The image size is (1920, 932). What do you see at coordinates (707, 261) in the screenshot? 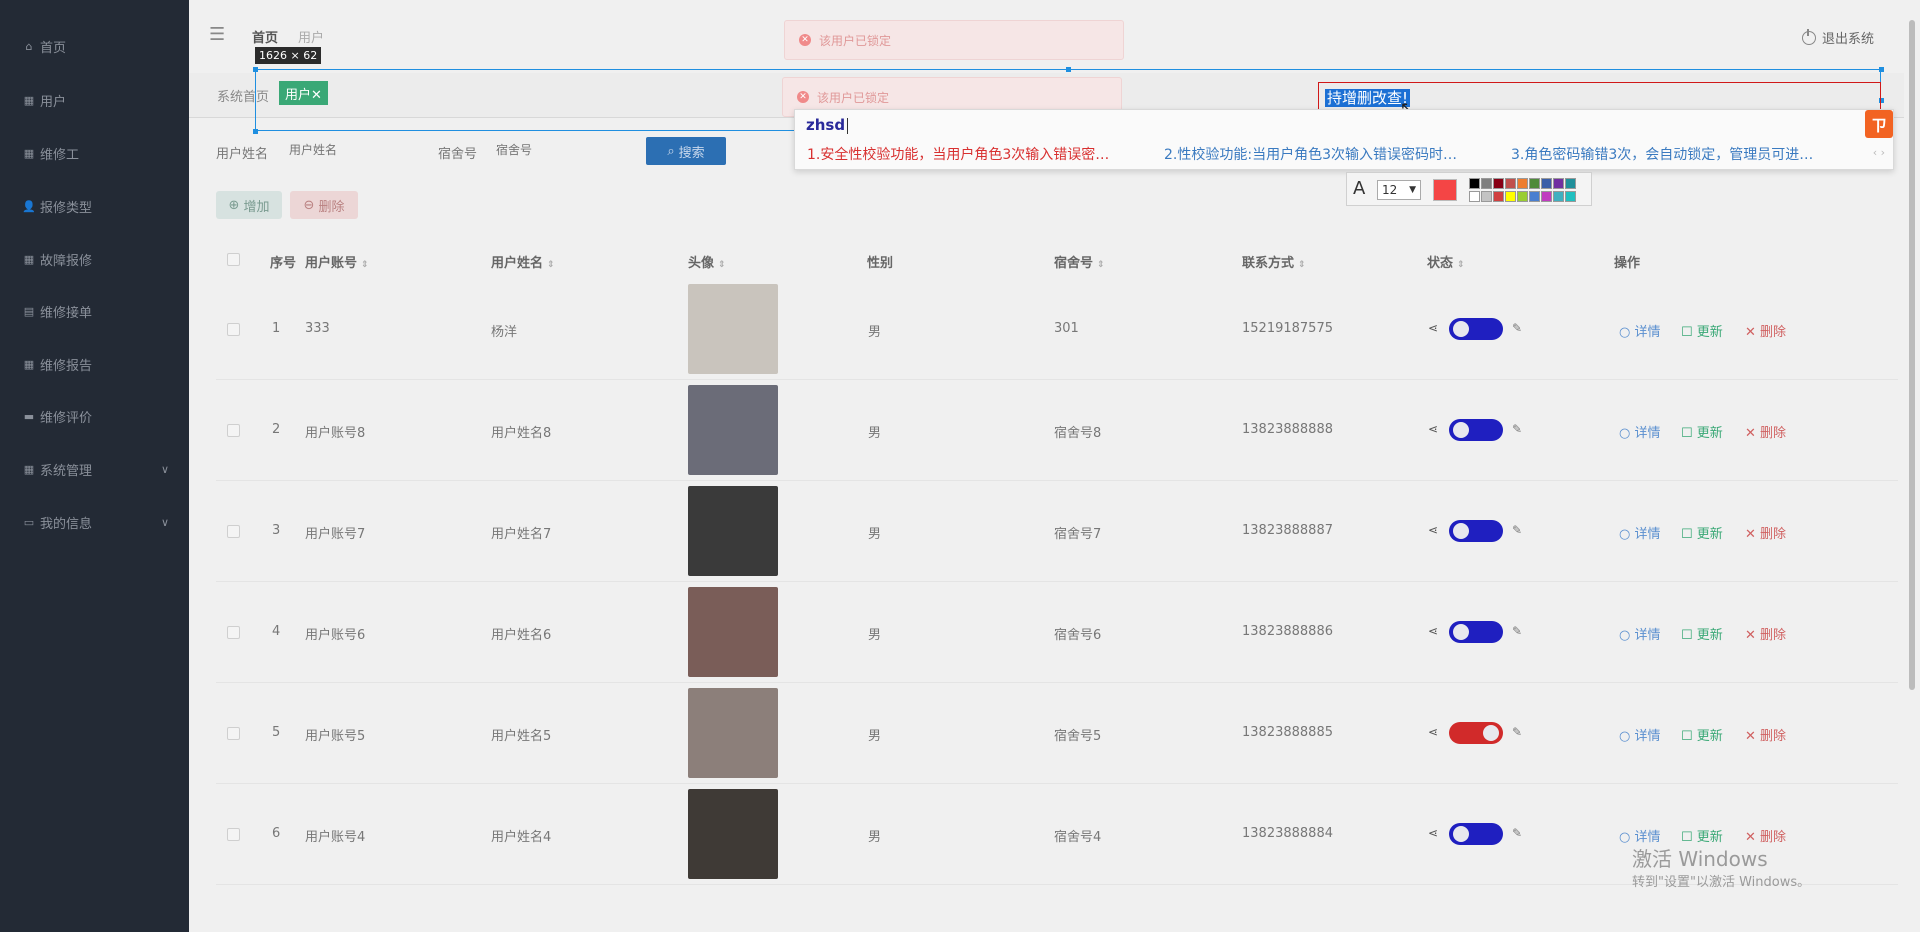
I see `header-avatar: 头像 ⇕` at bounding box center [707, 261].